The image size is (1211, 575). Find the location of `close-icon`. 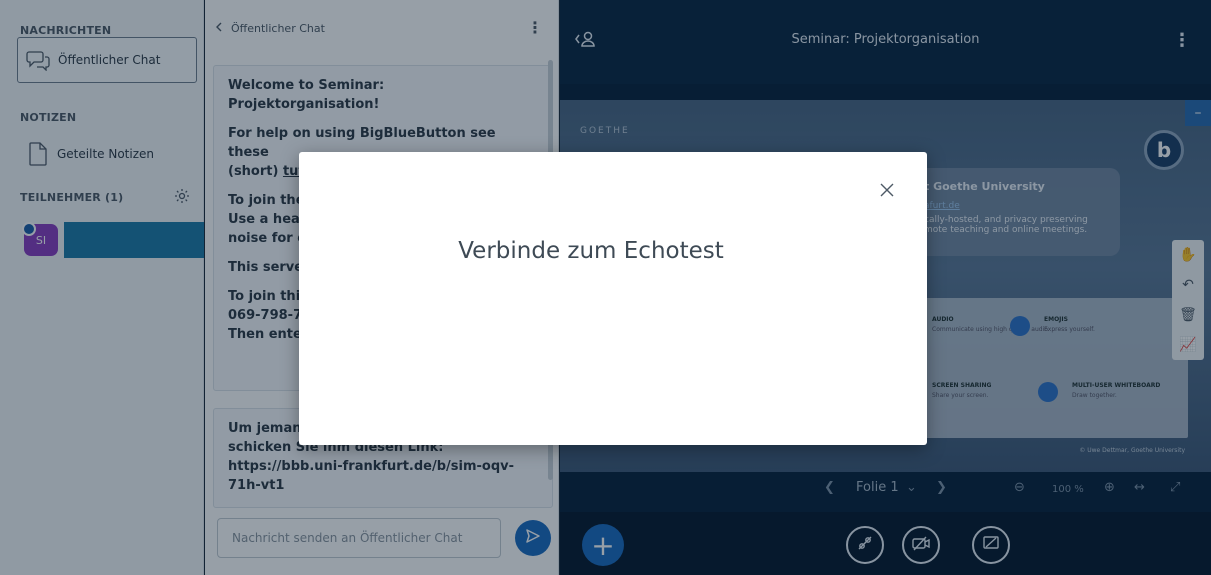

close-icon is located at coordinates (887, 190).